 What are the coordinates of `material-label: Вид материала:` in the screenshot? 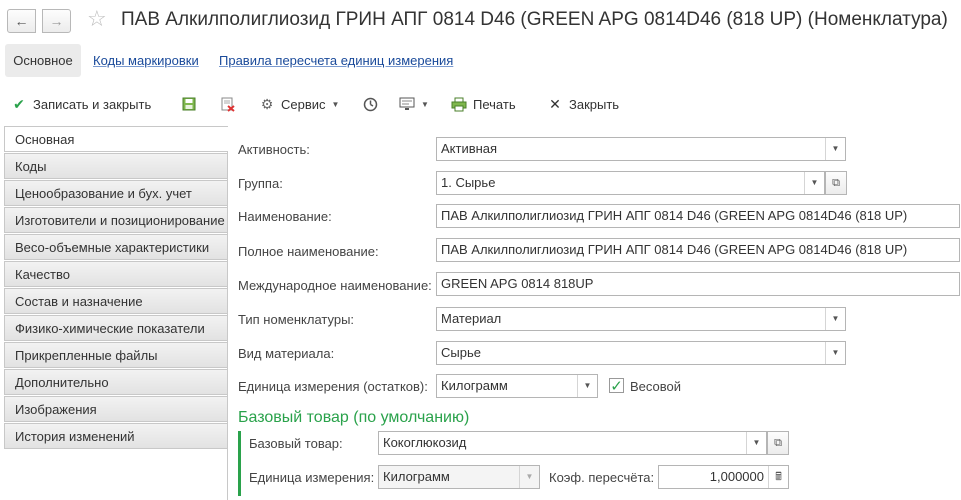 It's located at (286, 353).